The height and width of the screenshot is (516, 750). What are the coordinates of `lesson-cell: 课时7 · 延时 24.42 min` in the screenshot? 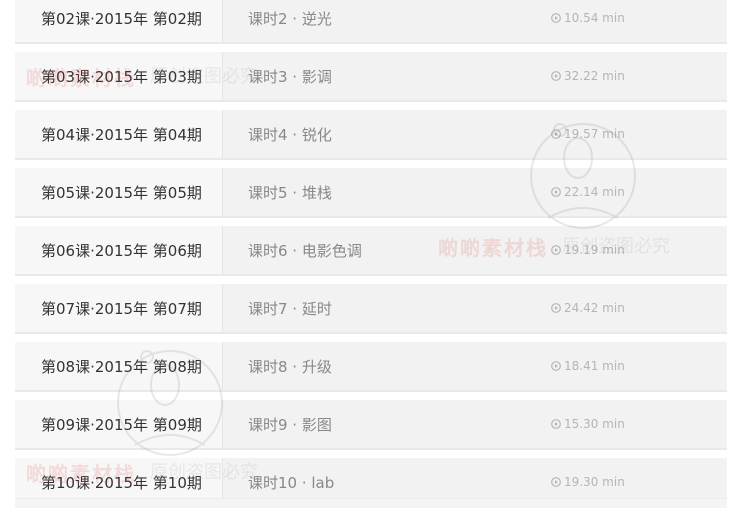 It's located at (474, 308).